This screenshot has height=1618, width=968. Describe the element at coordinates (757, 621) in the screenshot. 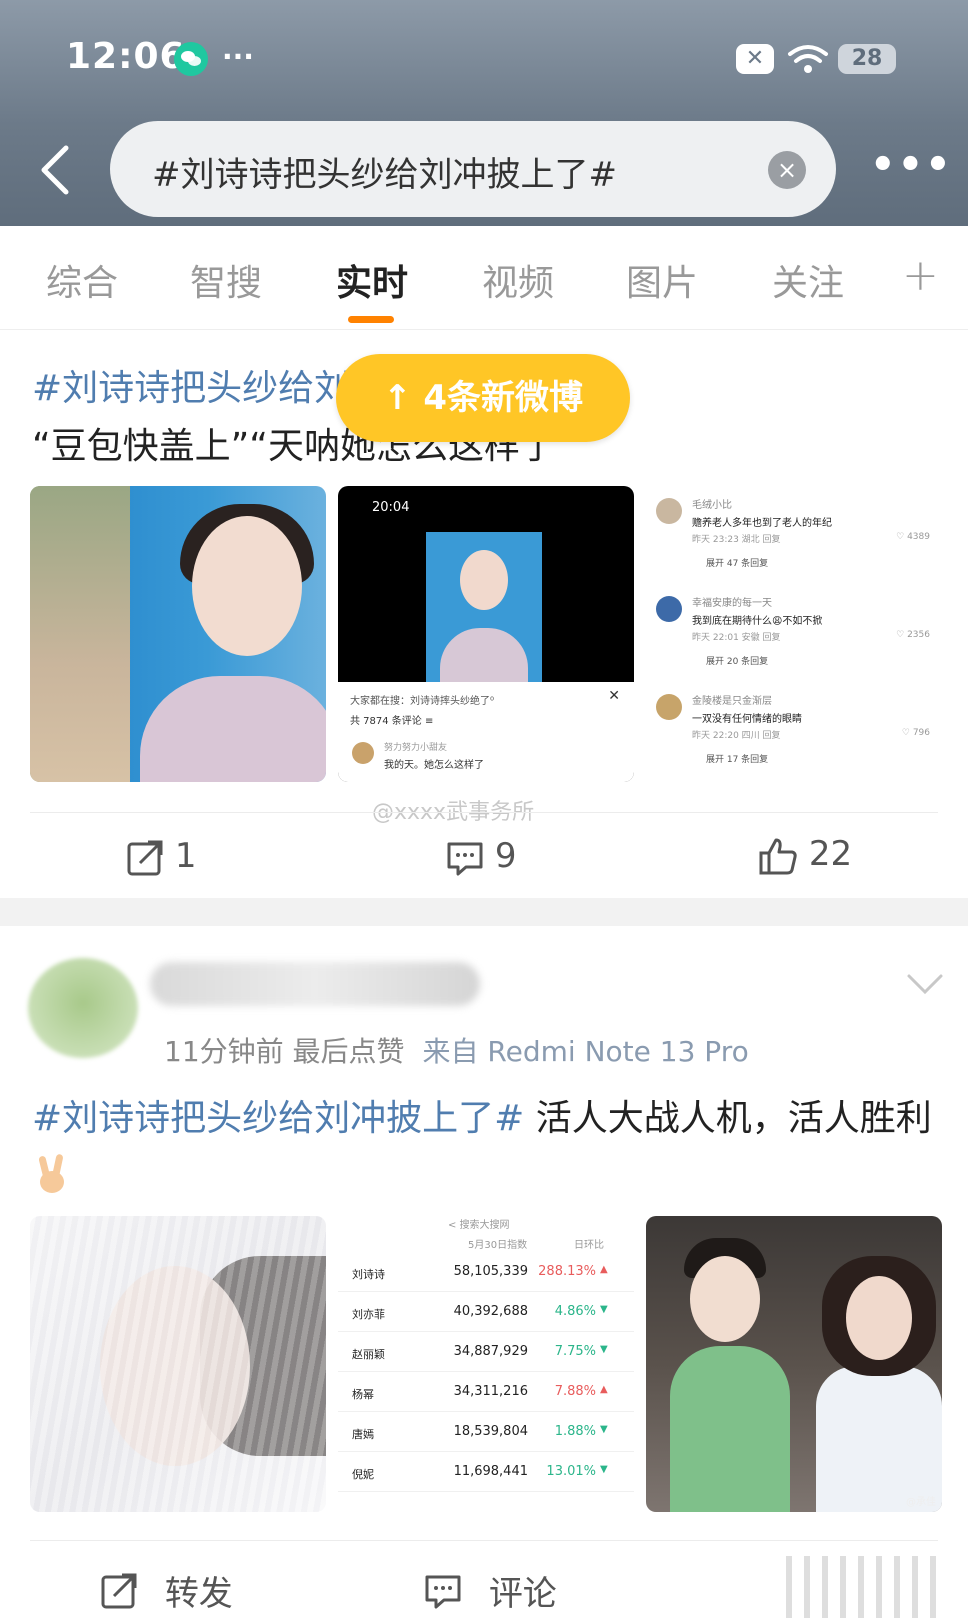

I see `comment-text: 我到底在期待什么😩不如不掀` at that location.